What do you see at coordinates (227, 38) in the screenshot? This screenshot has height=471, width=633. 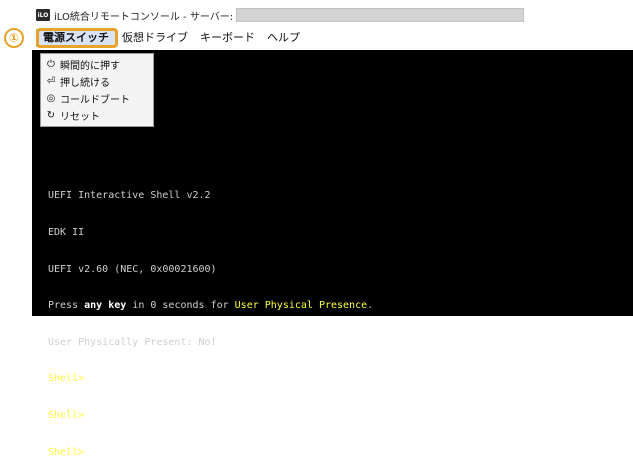 I see `menu-keyboard: キーボード` at bounding box center [227, 38].